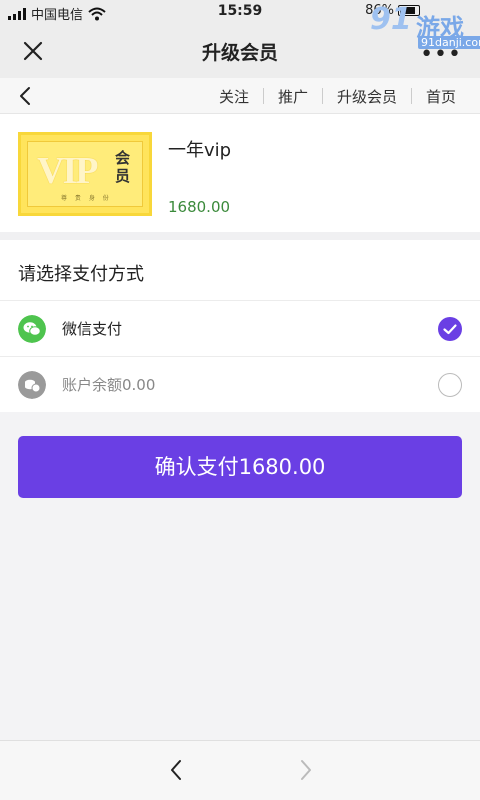 This screenshot has width=480, height=800. Describe the element at coordinates (234, 96) in the screenshot. I see `nav-link-follow: 关注` at that location.